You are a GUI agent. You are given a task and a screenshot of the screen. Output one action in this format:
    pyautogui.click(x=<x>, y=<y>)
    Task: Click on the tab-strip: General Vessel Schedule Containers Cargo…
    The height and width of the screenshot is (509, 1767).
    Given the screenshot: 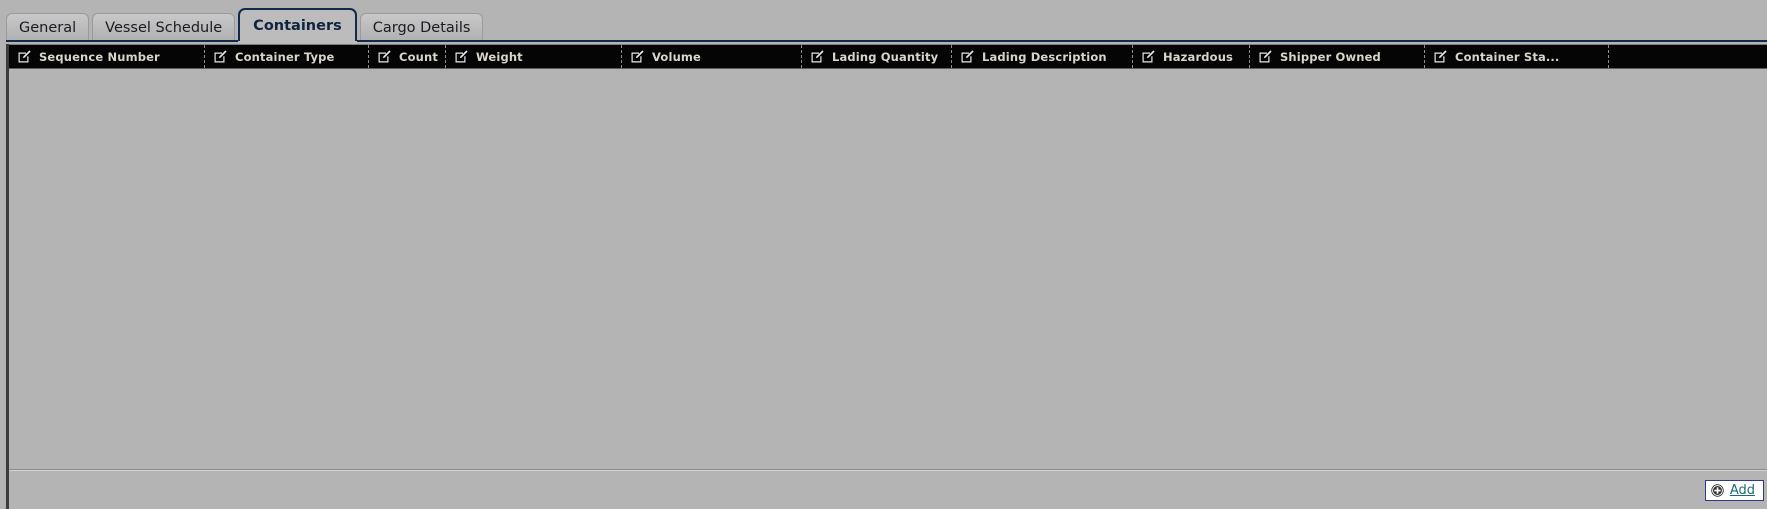 What is the action you would take?
    pyautogui.click(x=883, y=22)
    